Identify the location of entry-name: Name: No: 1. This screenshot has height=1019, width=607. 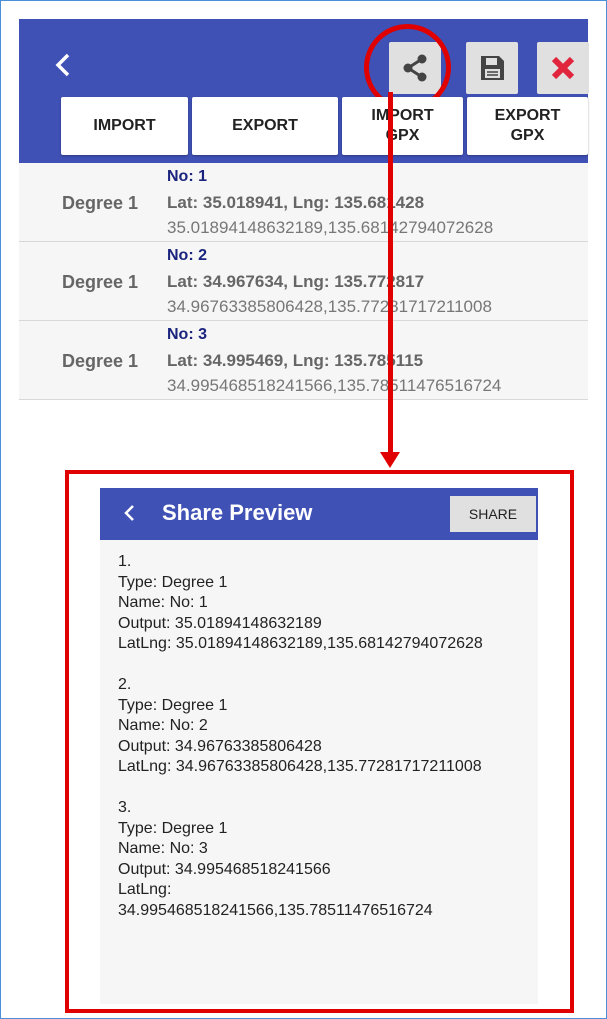
(163, 602).